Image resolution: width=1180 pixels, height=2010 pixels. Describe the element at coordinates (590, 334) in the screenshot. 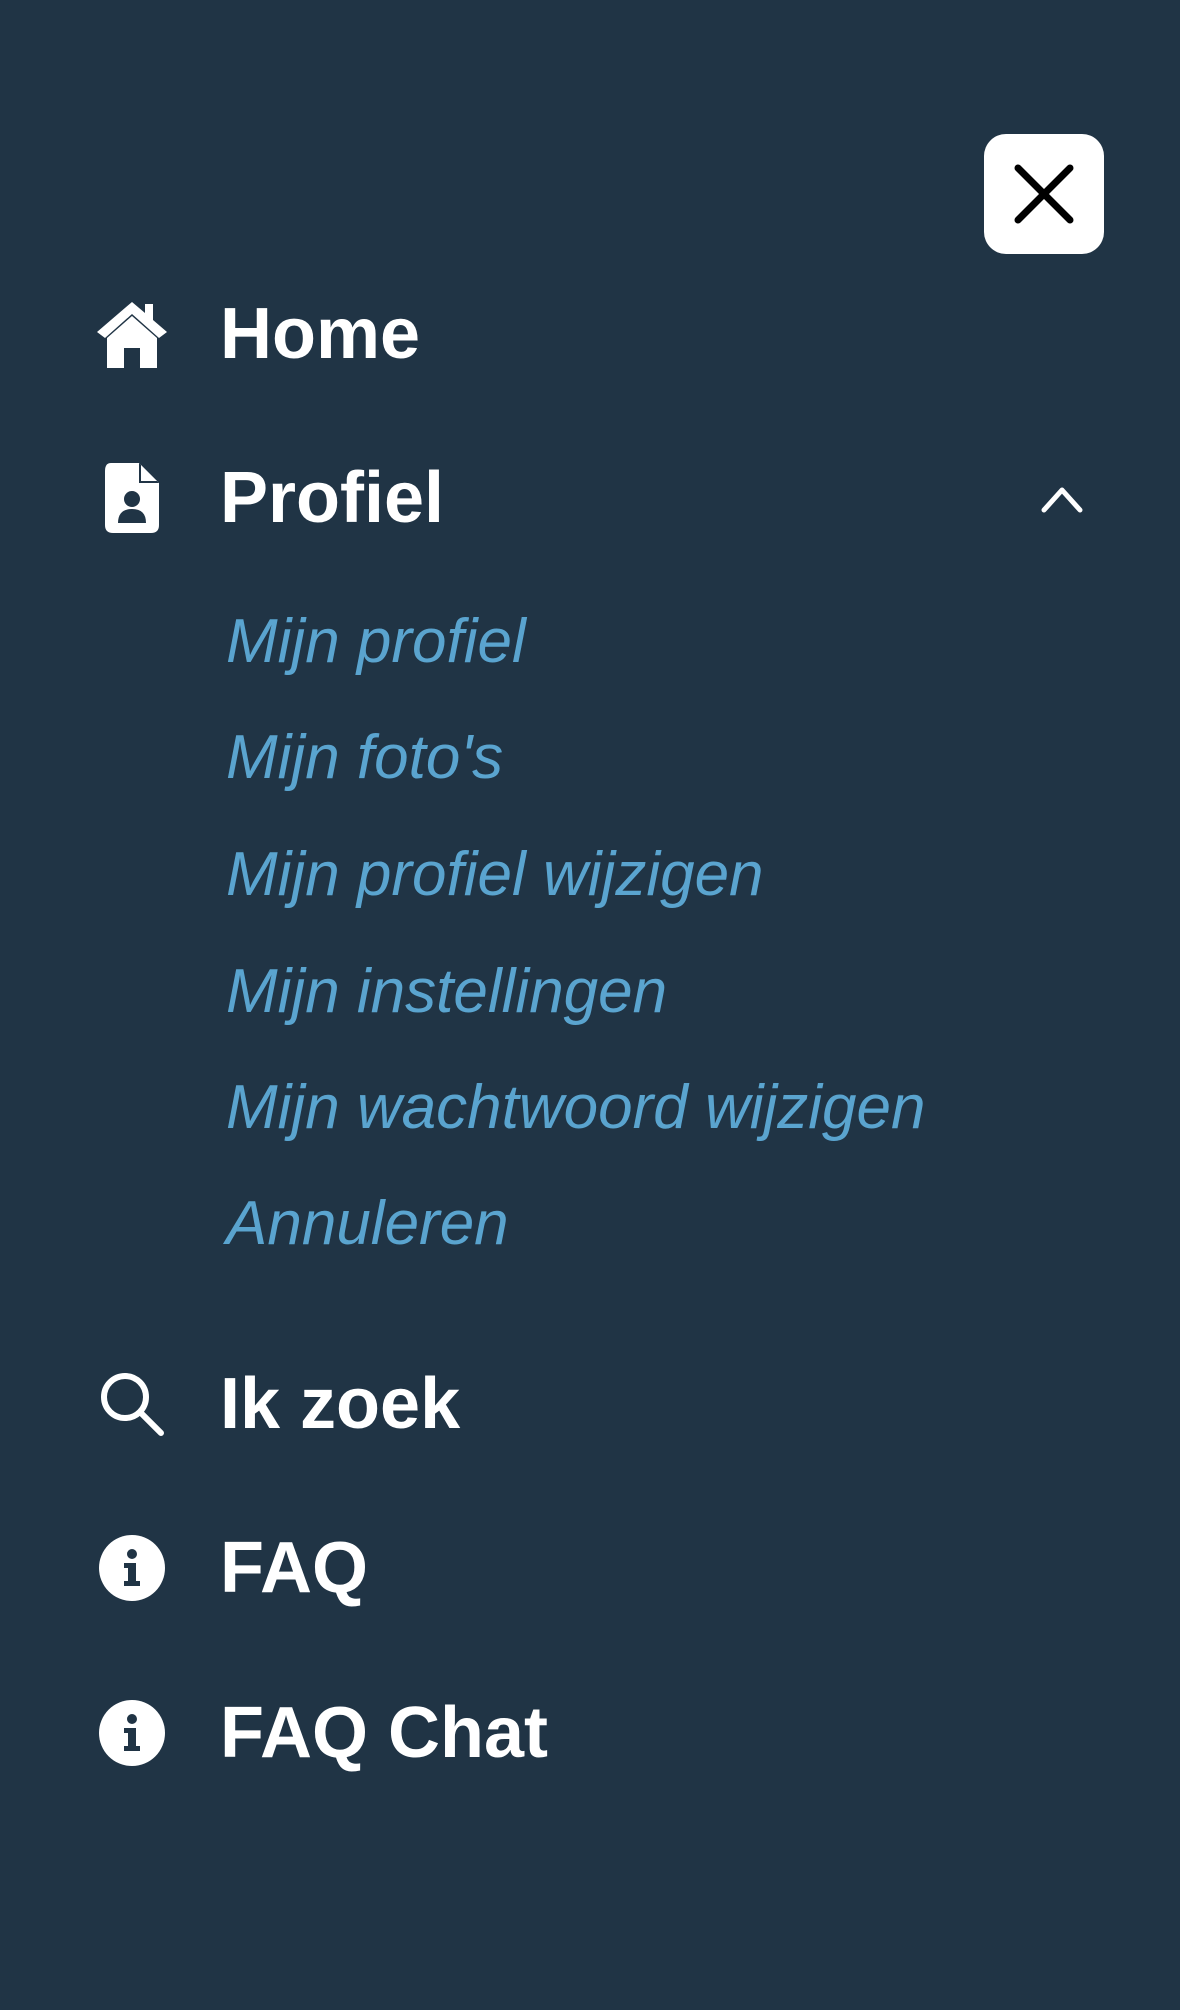

I see `nav-item-home: Home` at that location.